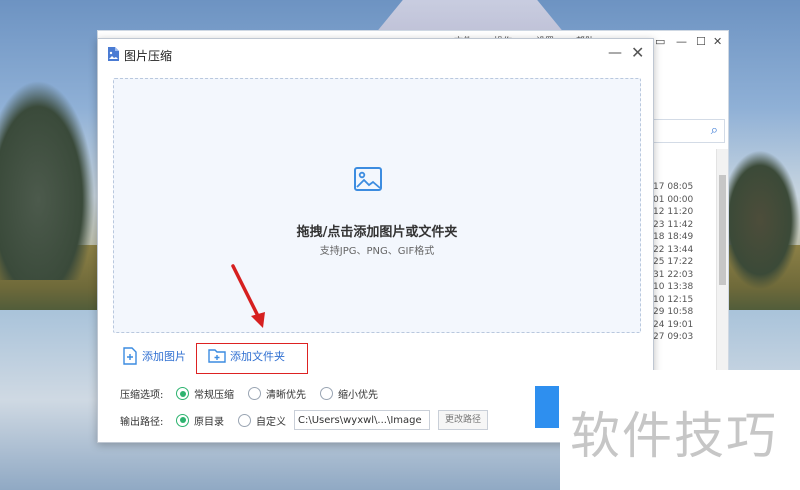 The width and height of the screenshot is (800, 490). What do you see at coordinates (377, 232) in the screenshot?
I see `drop-zone-title: 拖拽/点击添加图片或文件夹` at bounding box center [377, 232].